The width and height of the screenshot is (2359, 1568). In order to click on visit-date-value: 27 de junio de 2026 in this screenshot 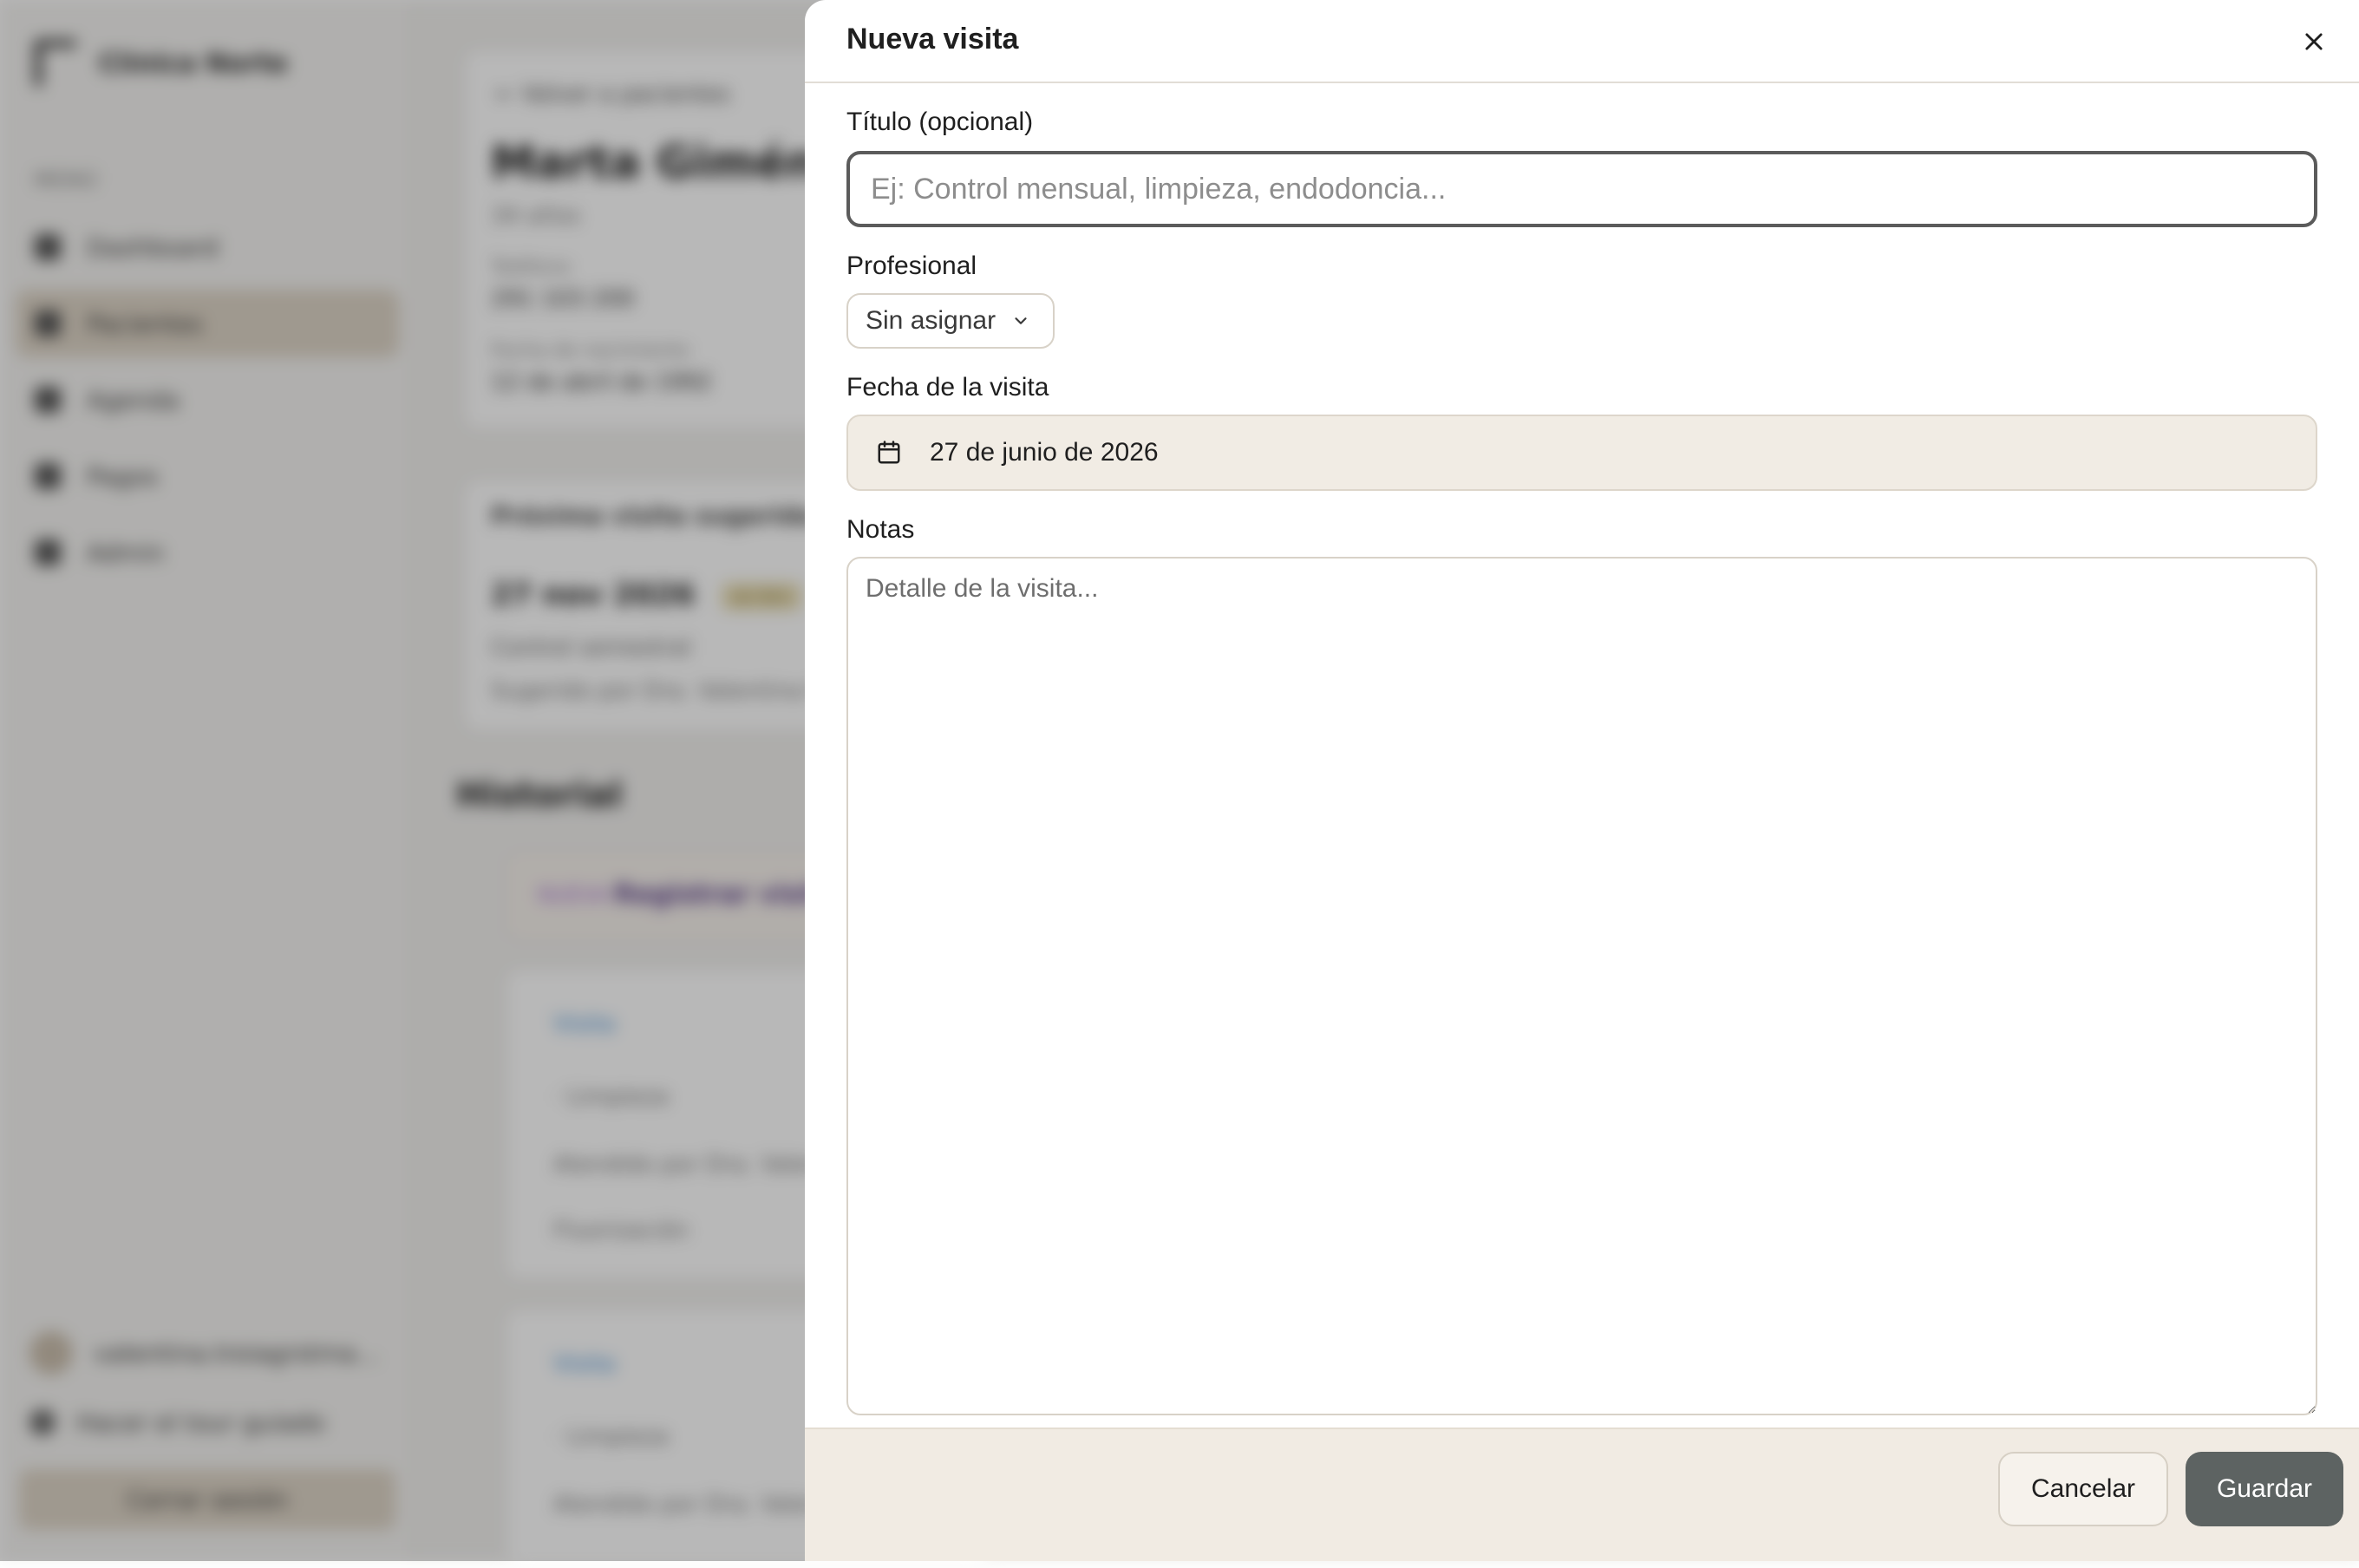, I will do `click(1045, 452)`.